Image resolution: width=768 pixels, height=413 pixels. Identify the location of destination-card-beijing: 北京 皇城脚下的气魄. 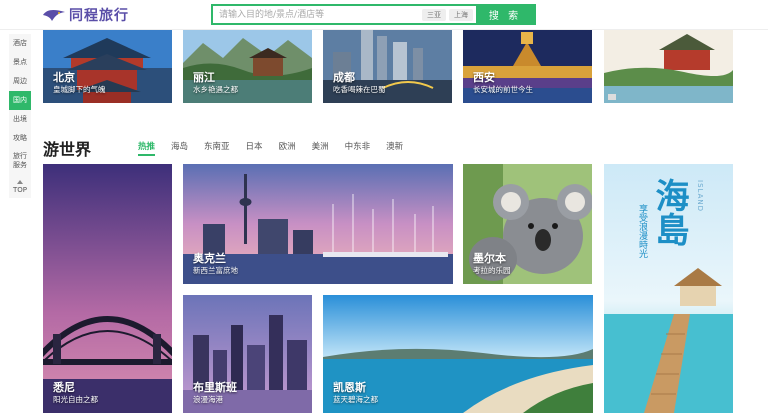
(107, 65).